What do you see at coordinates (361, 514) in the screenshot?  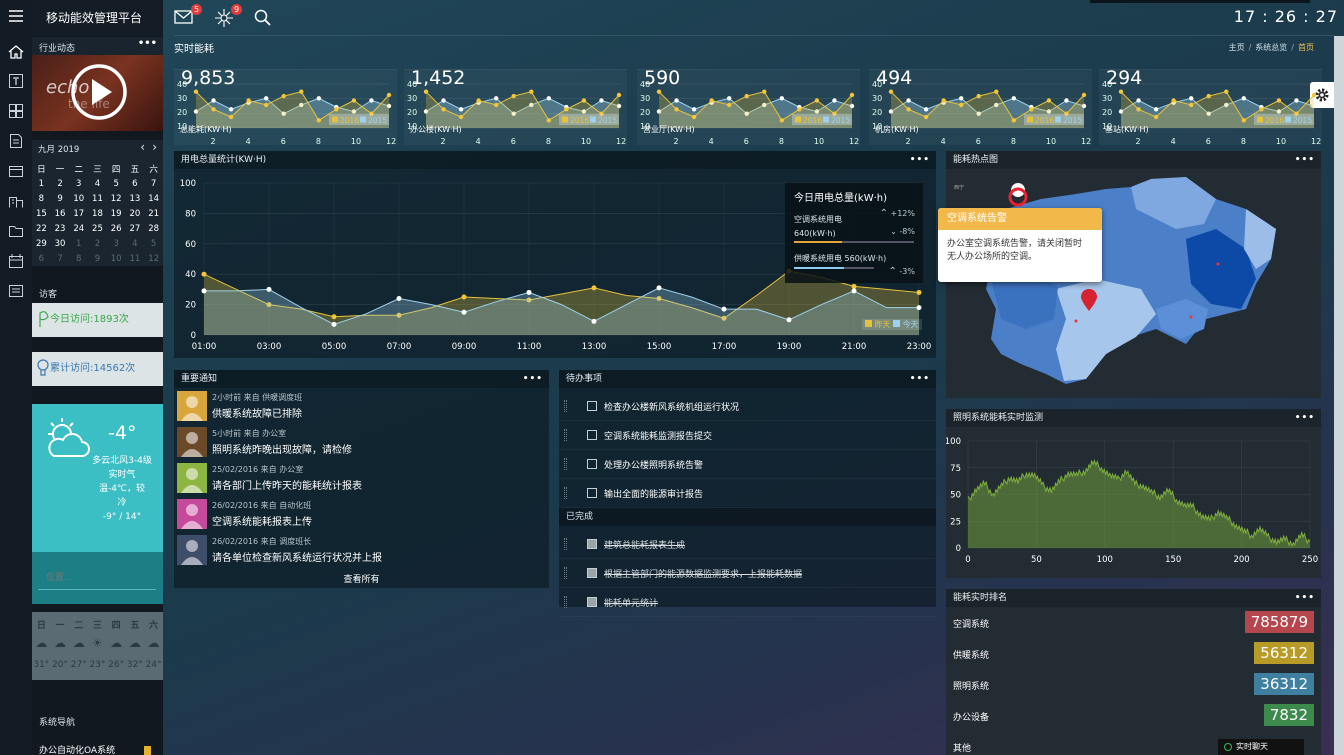 I see `notice-item: 26/02/2016 来自 自动化班 空调系统能耗报表上传` at bounding box center [361, 514].